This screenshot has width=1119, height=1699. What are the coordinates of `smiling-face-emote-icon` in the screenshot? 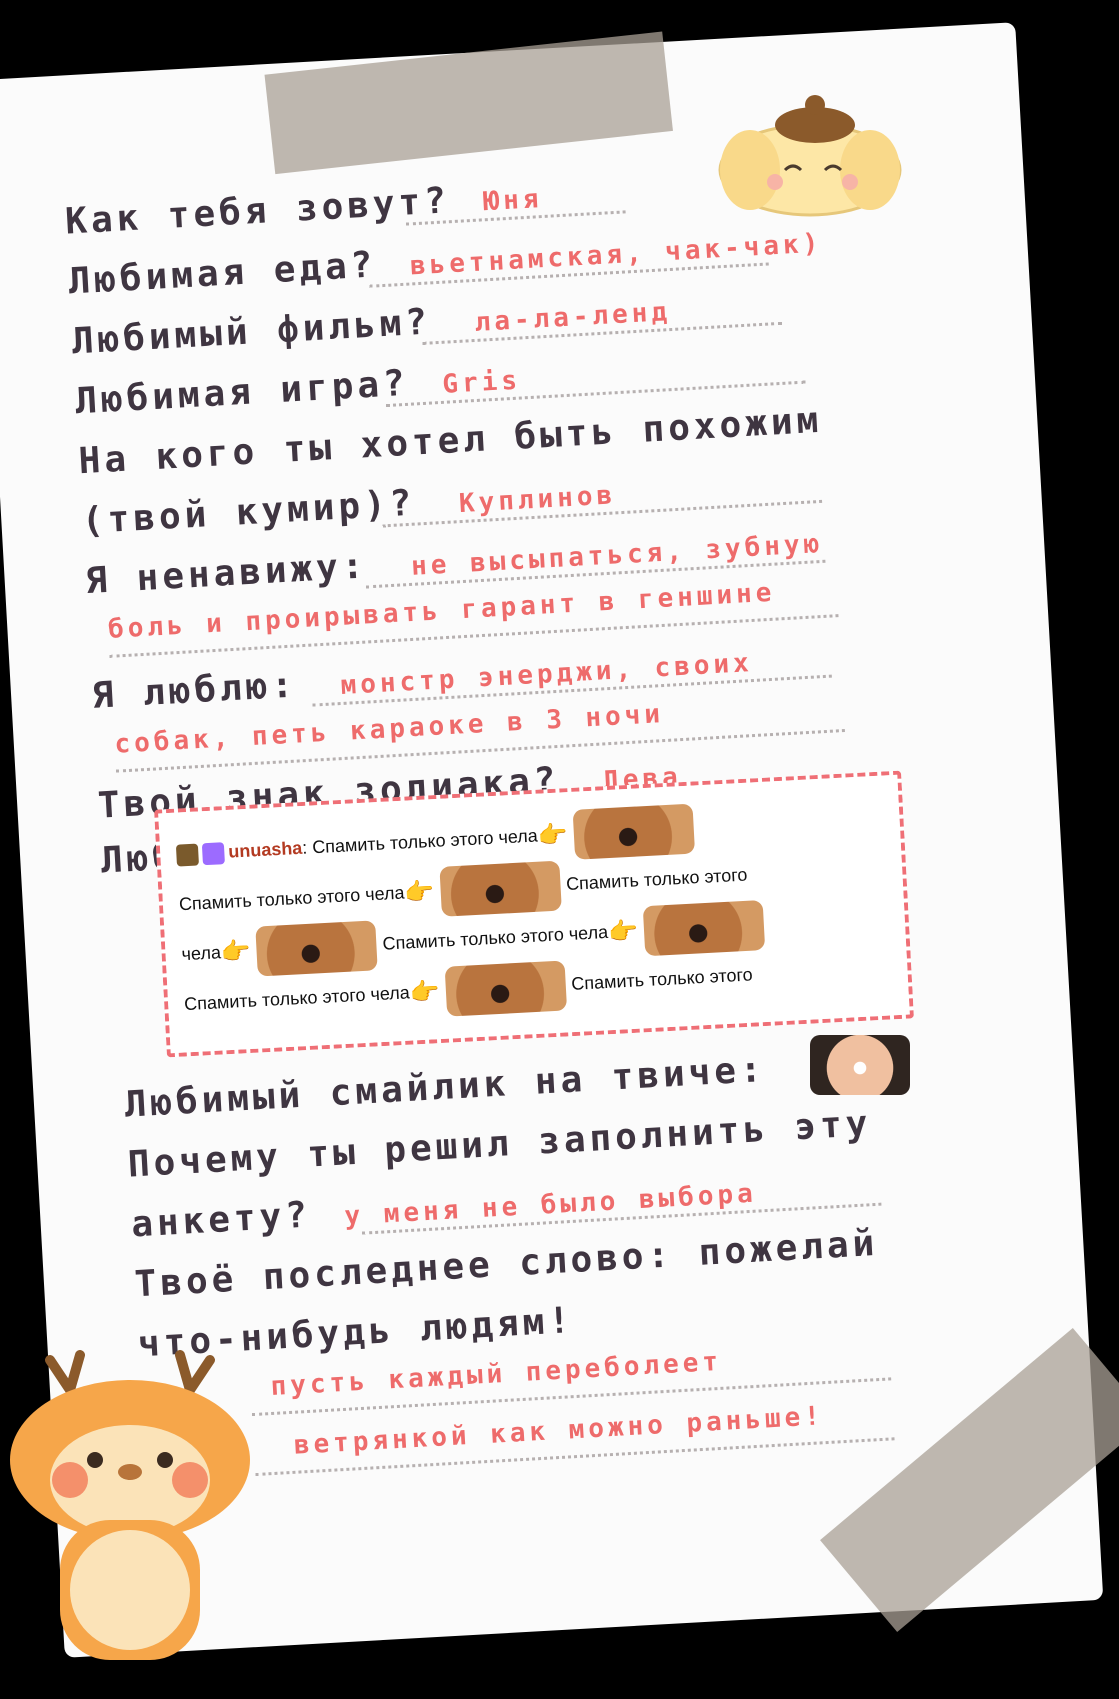 It's located at (860, 1065).